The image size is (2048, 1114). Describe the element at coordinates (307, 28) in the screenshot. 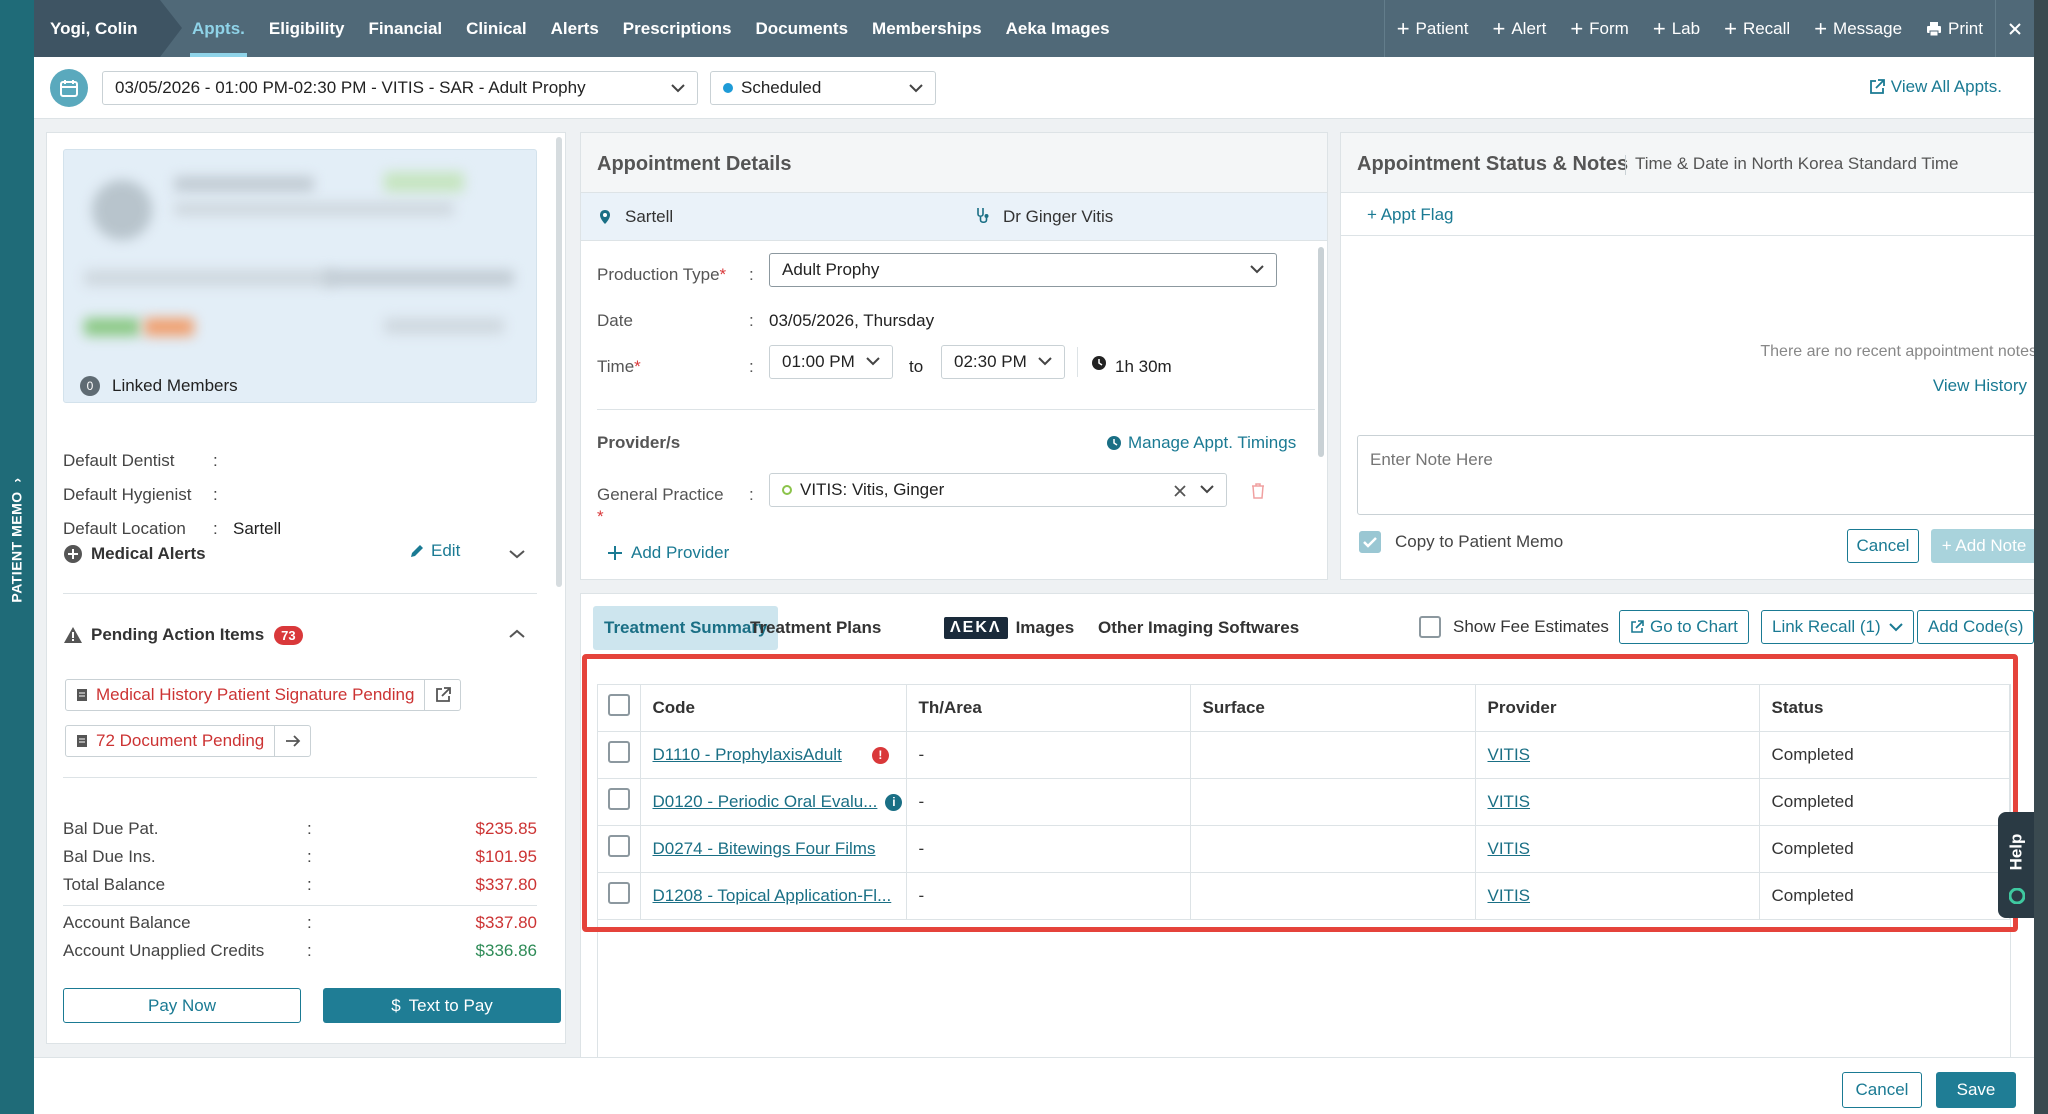

I see `tab-eligibility: Eligibility` at that location.